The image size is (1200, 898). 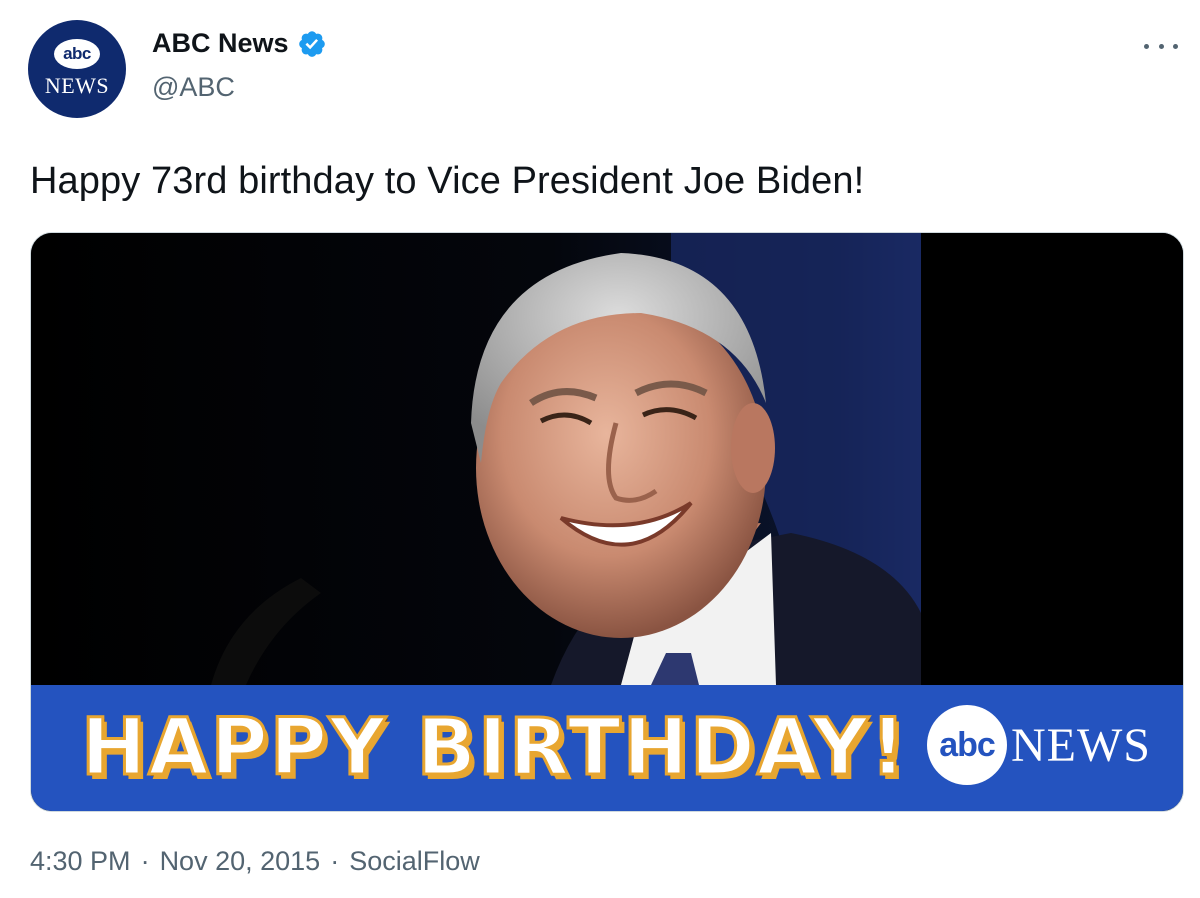 I want to click on avatar: abc NEWS, so click(x=77, y=69).